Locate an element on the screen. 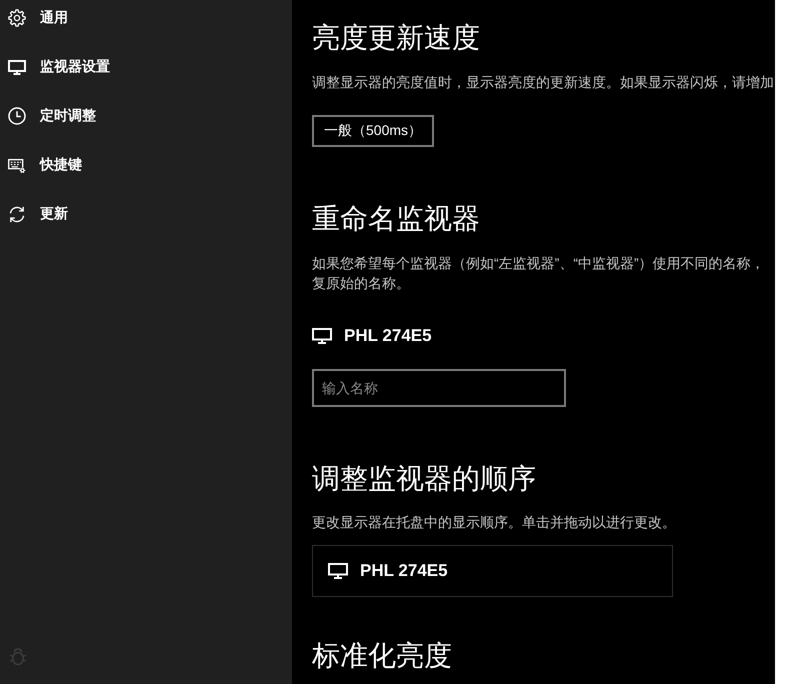 Image resolution: width=786 pixels, height=684 pixels. name-input-field: 输入名称 is located at coordinates (439, 388).